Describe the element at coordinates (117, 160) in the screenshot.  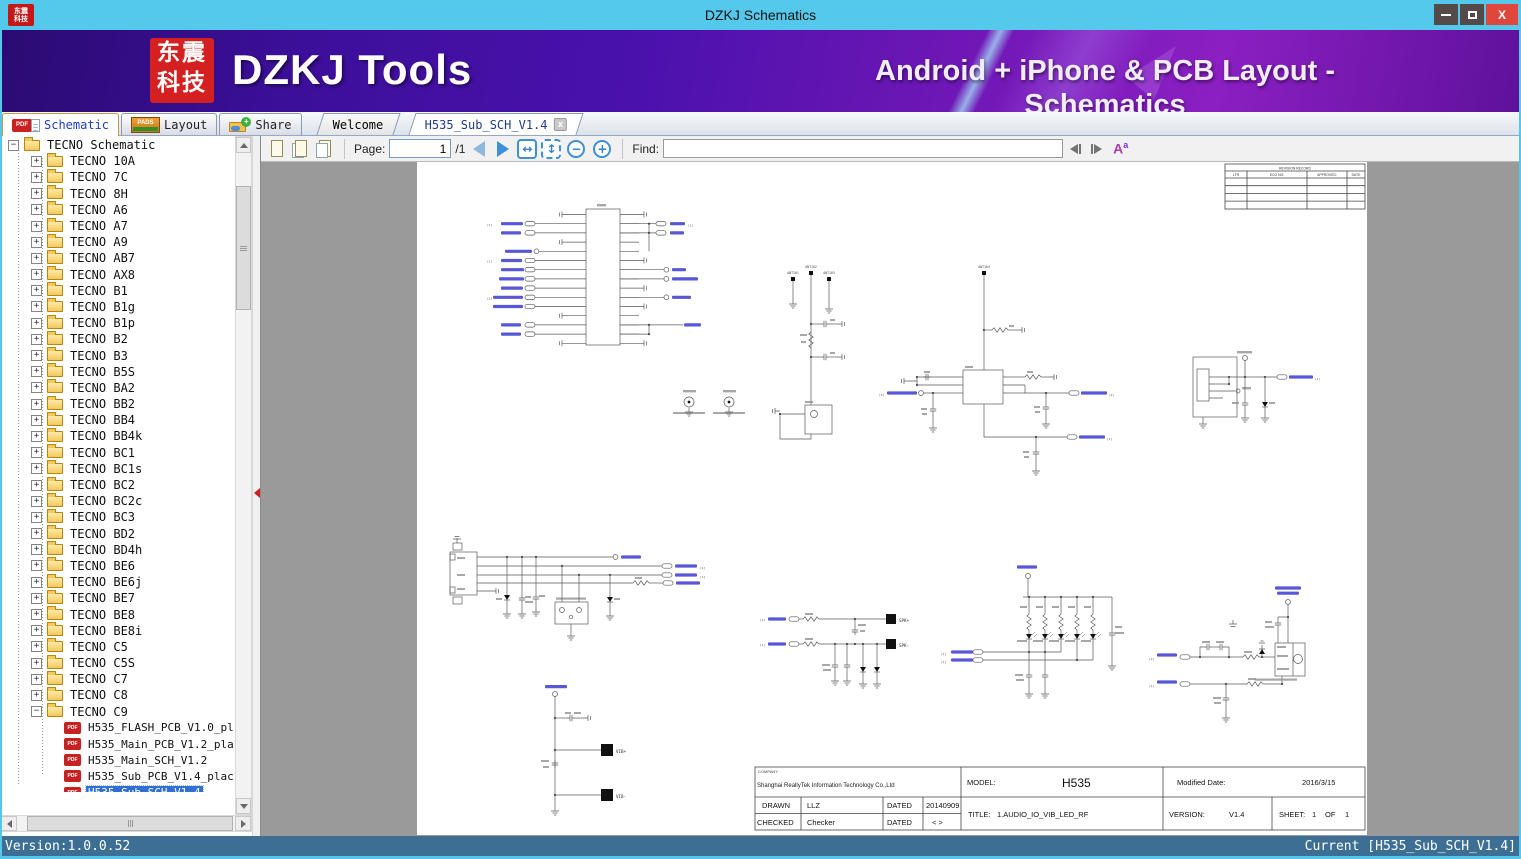
I see `tree-item: + TECNO 10A` at that location.